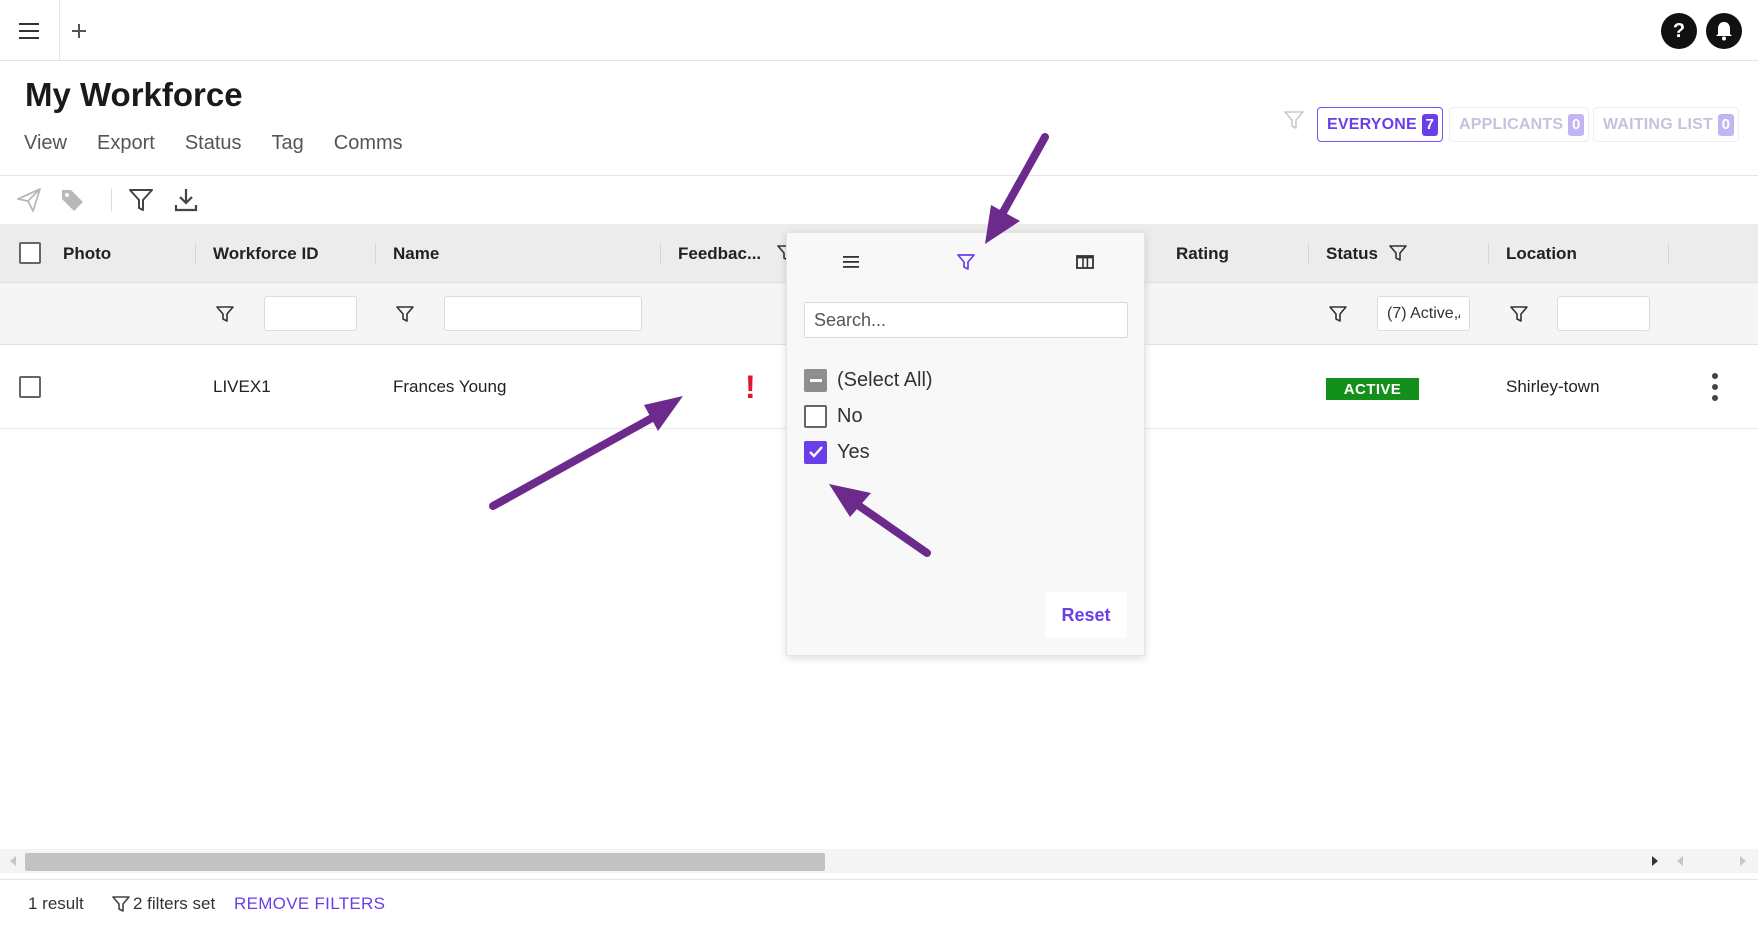  I want to click on location-filter-icon, so click(1519, 314).